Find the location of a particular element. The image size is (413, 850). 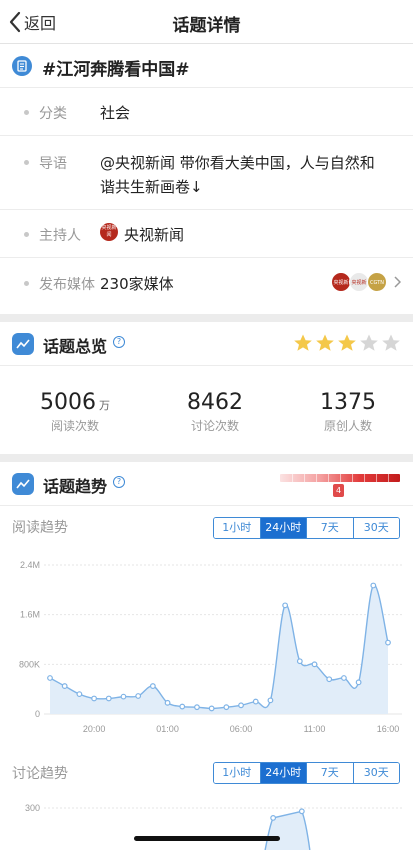

media-label: 发布媒体 is located at coordinates (67, 285).